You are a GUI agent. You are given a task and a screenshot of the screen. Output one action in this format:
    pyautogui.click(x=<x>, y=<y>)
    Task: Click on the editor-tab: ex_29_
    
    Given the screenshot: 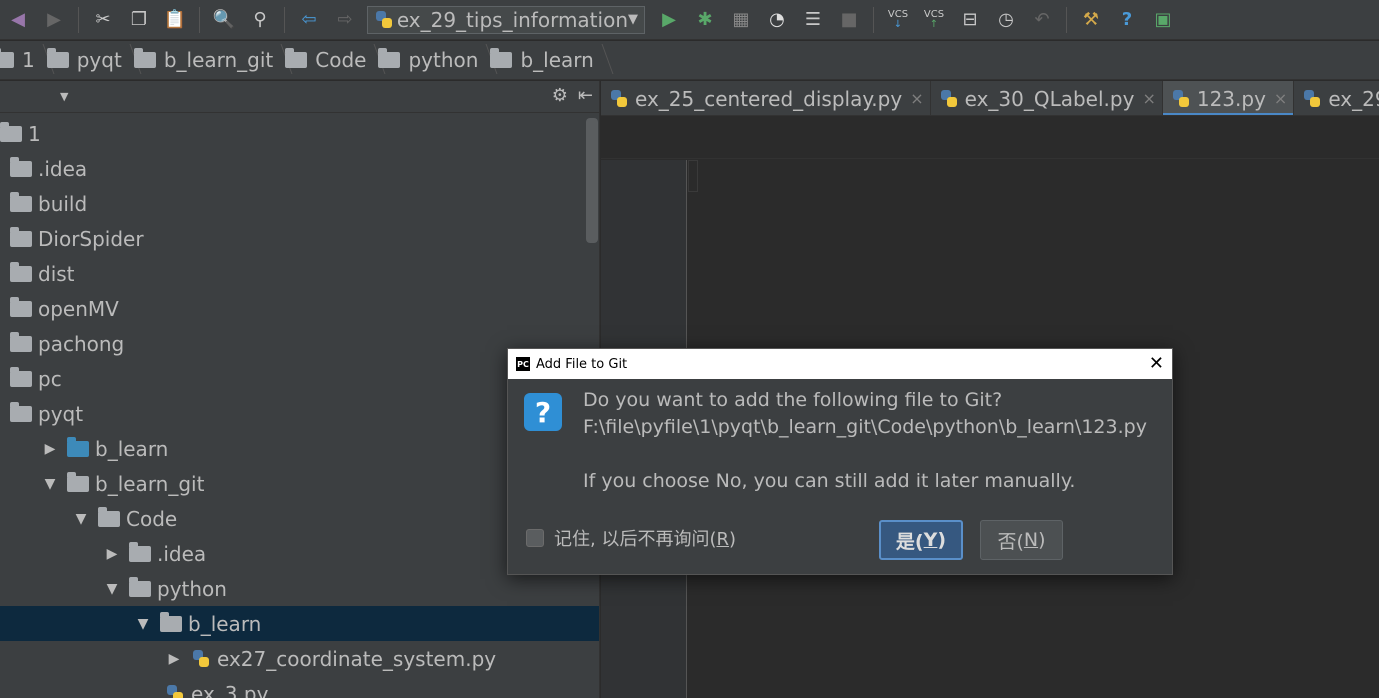 What is the action you would take?
    pyautogui.click(x=1336, y=98)
    